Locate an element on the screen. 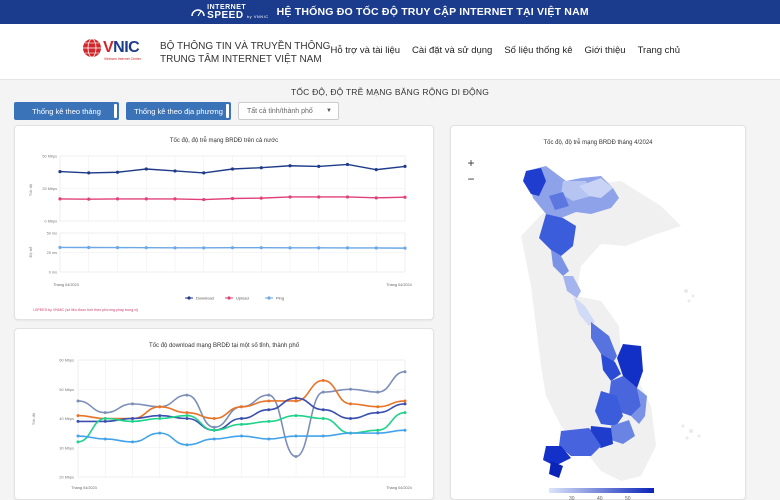 This screenshot has width=780, height=500. logo-line2: SPEED is located at coordinates (225, 15).